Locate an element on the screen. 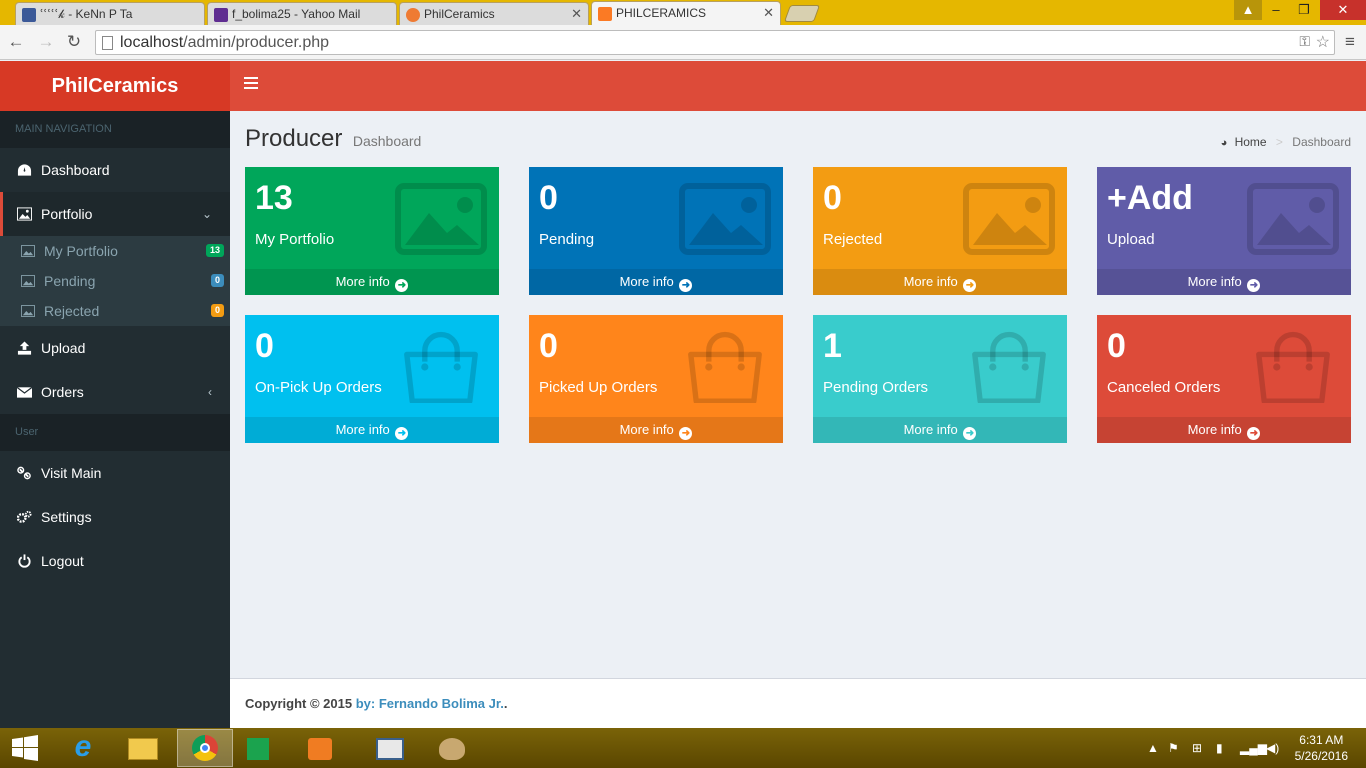  media-player-icon is located at coordinates (320, 748).